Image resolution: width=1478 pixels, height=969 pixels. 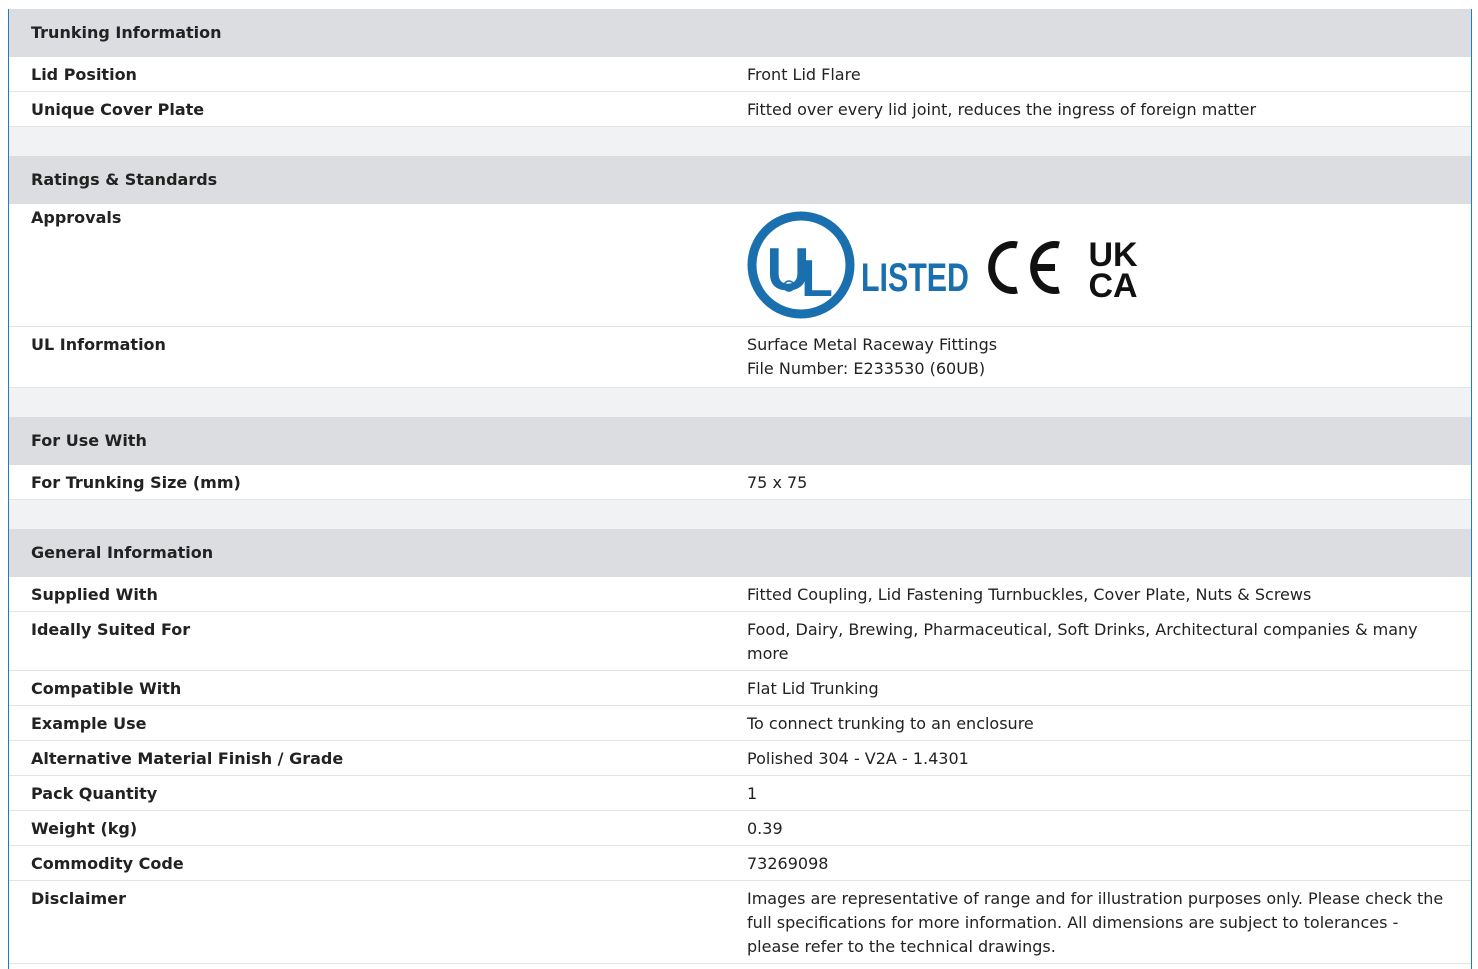 What do you see at coordinates (1098, 74) in the screenshot?
I see `spec-value: Front Lid Flare` at bounding box center [1098, 74].